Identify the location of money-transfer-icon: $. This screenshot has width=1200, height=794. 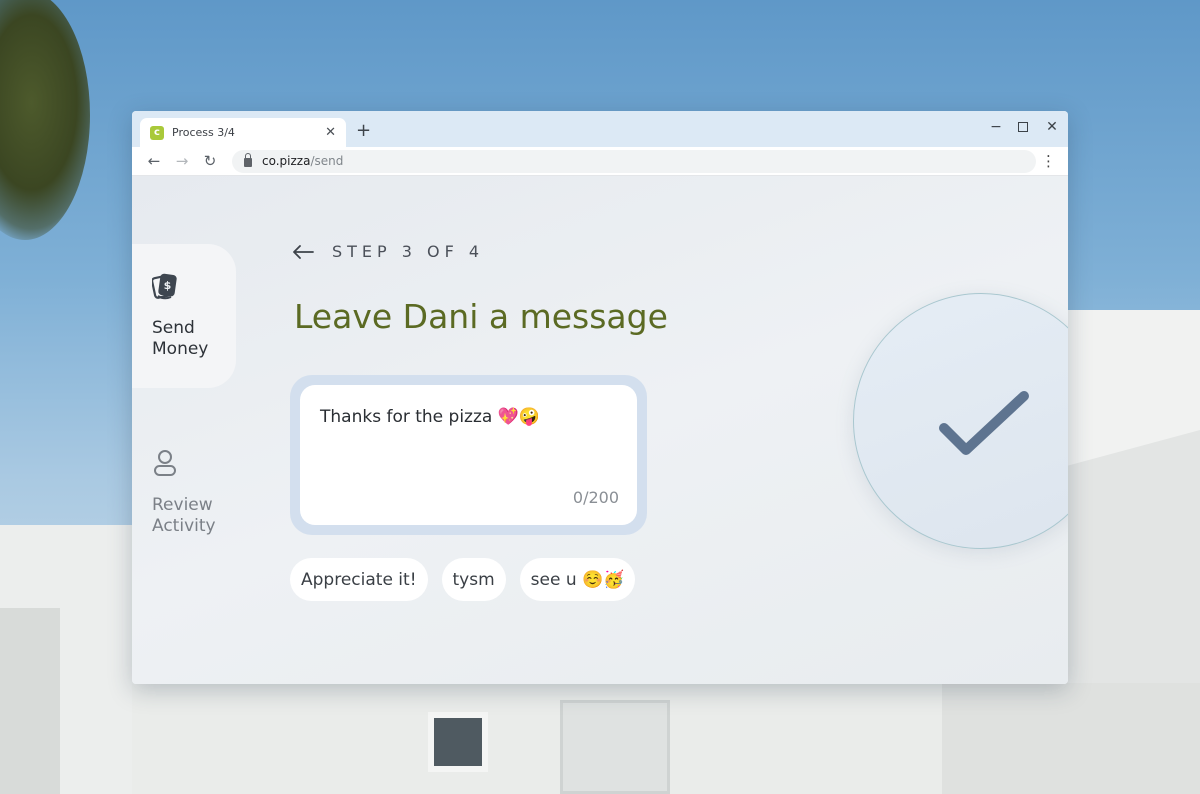
(164, 286).